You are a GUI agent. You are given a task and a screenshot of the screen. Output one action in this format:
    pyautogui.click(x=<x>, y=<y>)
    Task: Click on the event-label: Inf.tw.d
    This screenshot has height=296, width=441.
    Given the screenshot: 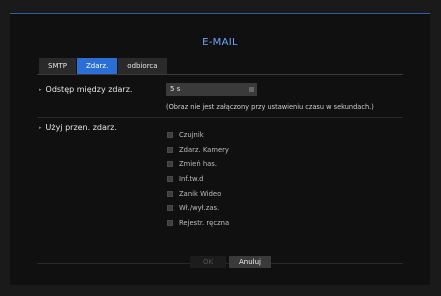 What is the action you would take?
    pyautogui.click(x=191, y=179)
    